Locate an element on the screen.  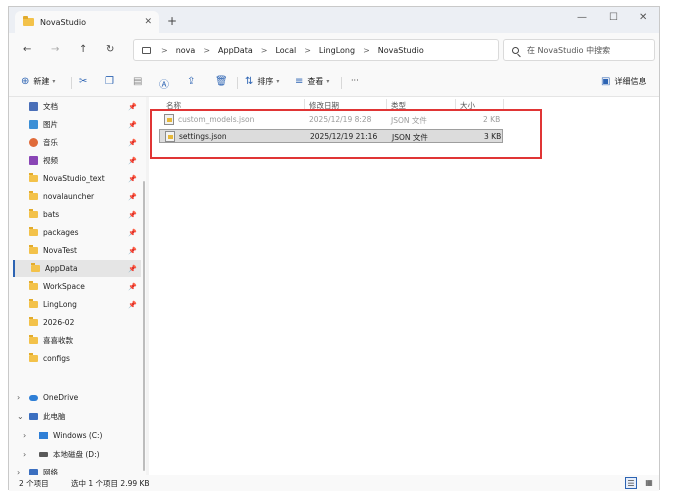
sidebar-item-pictures: 图片 📌 is located at coordinates (77, 124).